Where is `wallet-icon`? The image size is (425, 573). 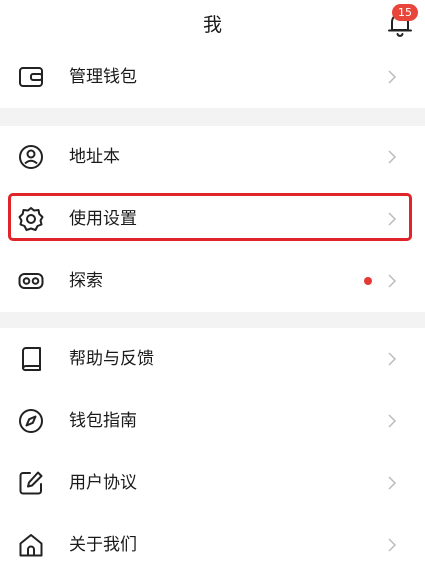
wallet-icon is located at coordinates (31, 77).